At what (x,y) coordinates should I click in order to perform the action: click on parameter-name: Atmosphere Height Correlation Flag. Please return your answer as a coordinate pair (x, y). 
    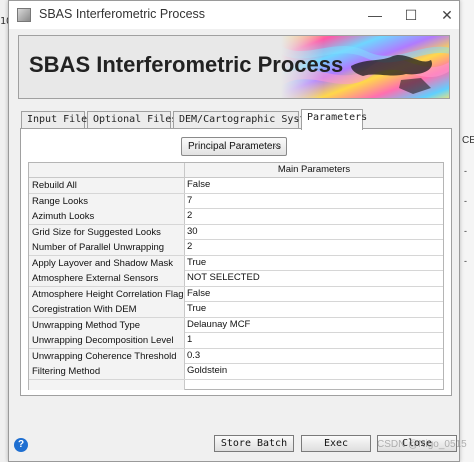
    Looking at the image, I should click on (107, 294).